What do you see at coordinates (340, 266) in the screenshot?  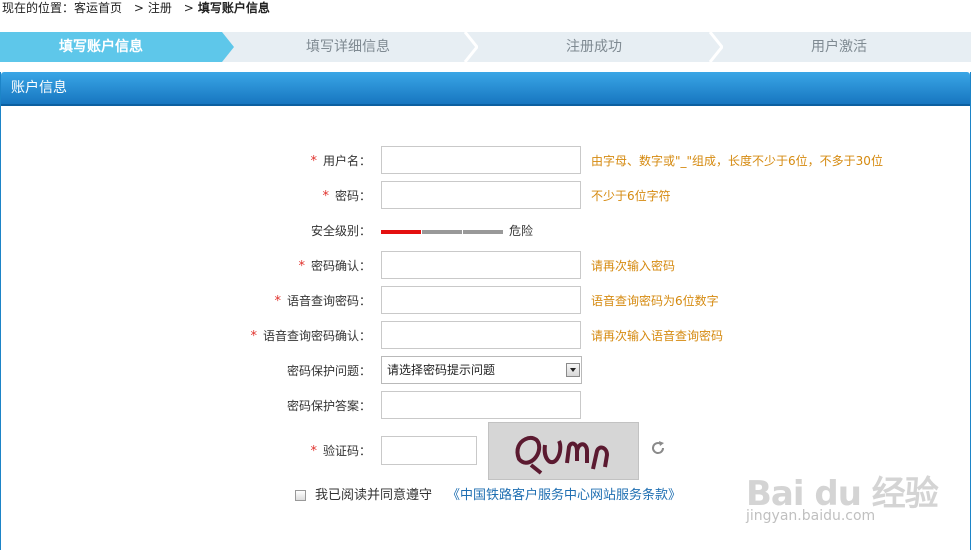 I see `password-confirm-label-text: 密码确认：` at bounding box center [340, 266].